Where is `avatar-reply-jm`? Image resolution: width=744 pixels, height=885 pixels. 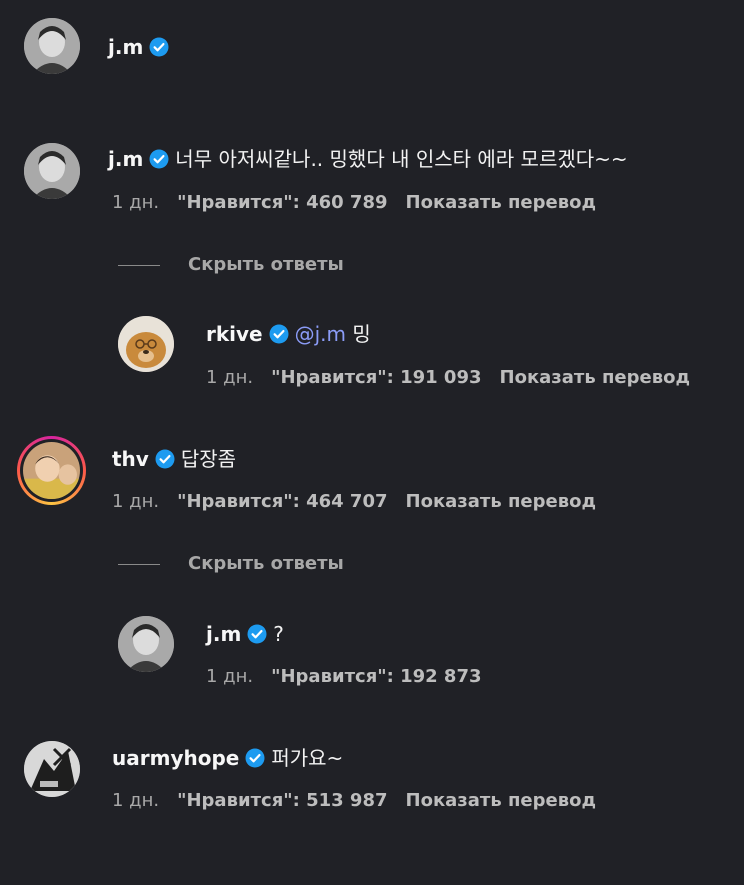
avatar-reply-jm is located at coordinates (146, 644).